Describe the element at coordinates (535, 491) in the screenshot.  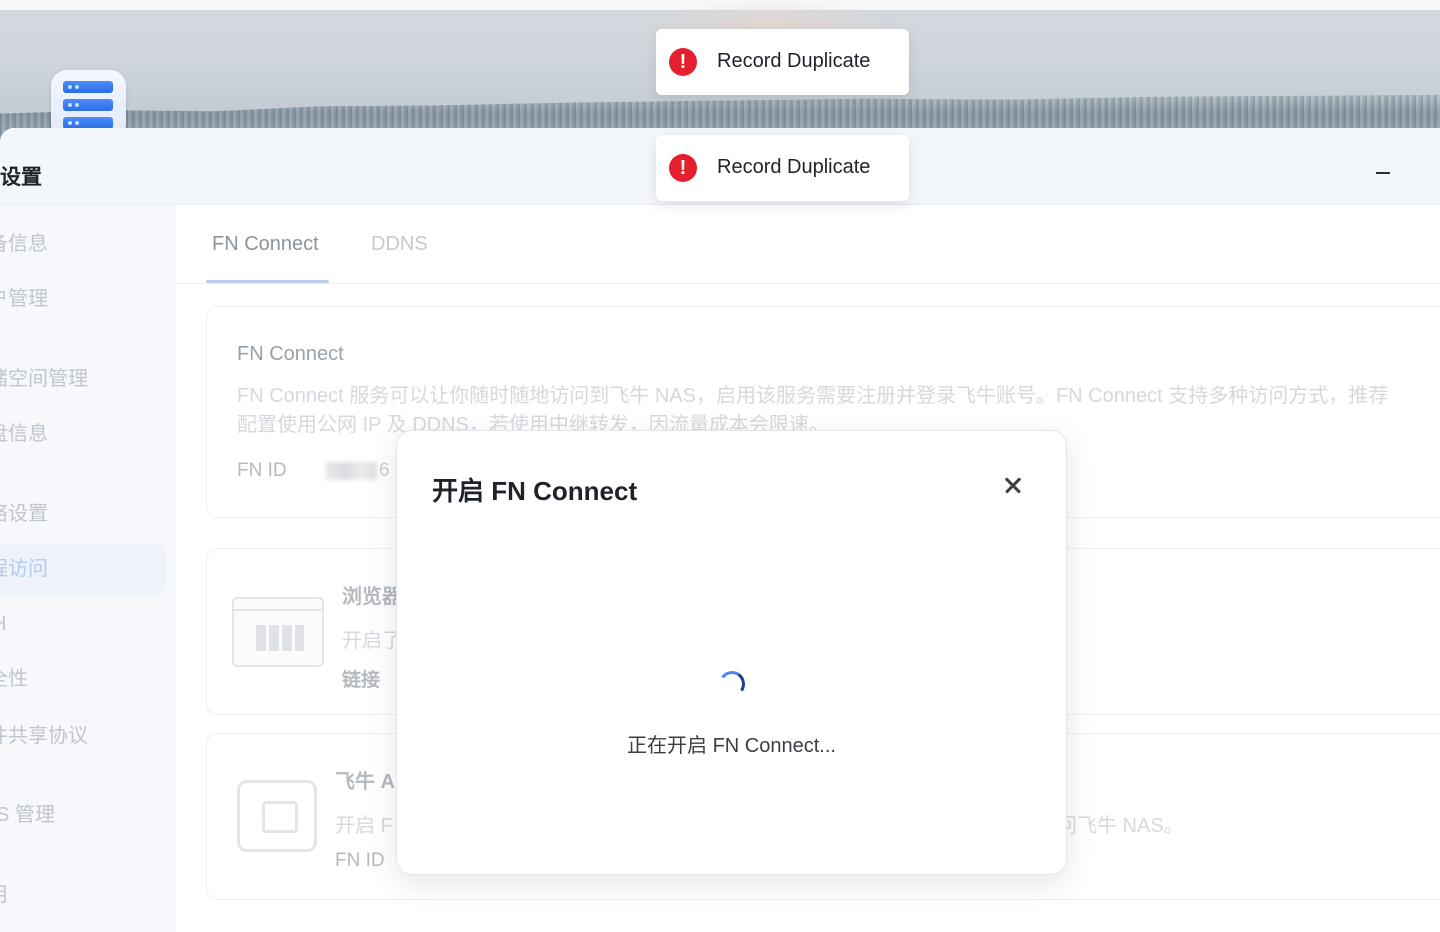
I see `dialog-title: 开启 FN Connect` at that location.